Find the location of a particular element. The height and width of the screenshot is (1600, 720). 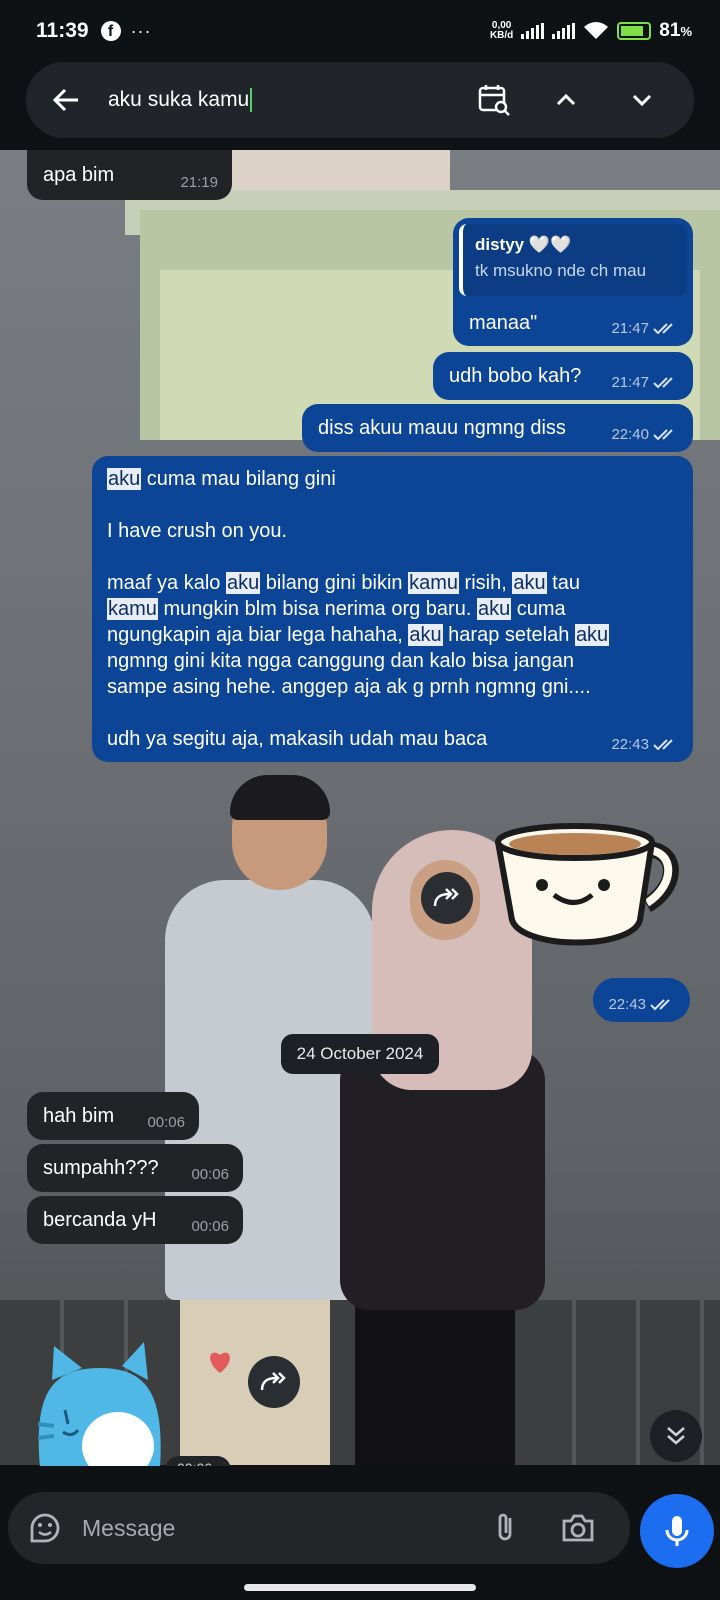

message-time: 22:40 is located at coordinates (645, 435).